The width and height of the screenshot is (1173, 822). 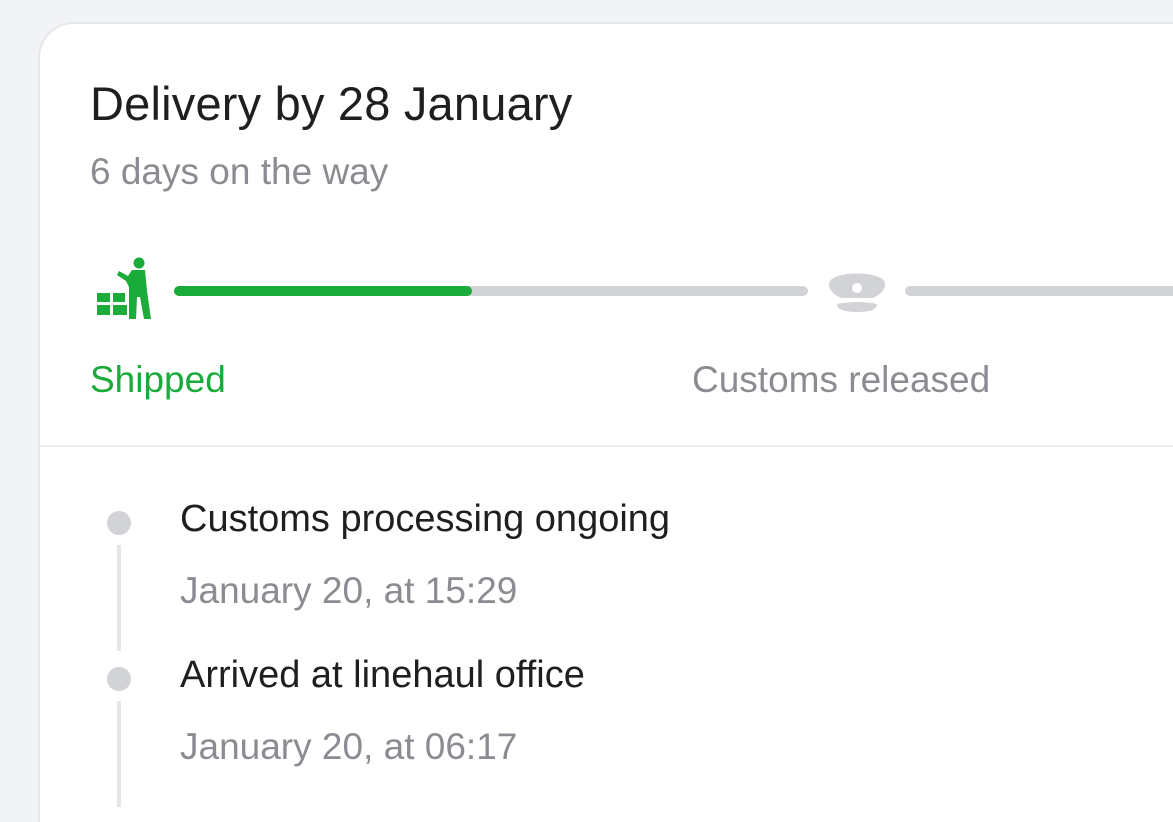 What do you see at coordinates (331, 103) in the screenshot?
I see `delivery-title: Delivery by 28 January` at bounding box center [331, 103].